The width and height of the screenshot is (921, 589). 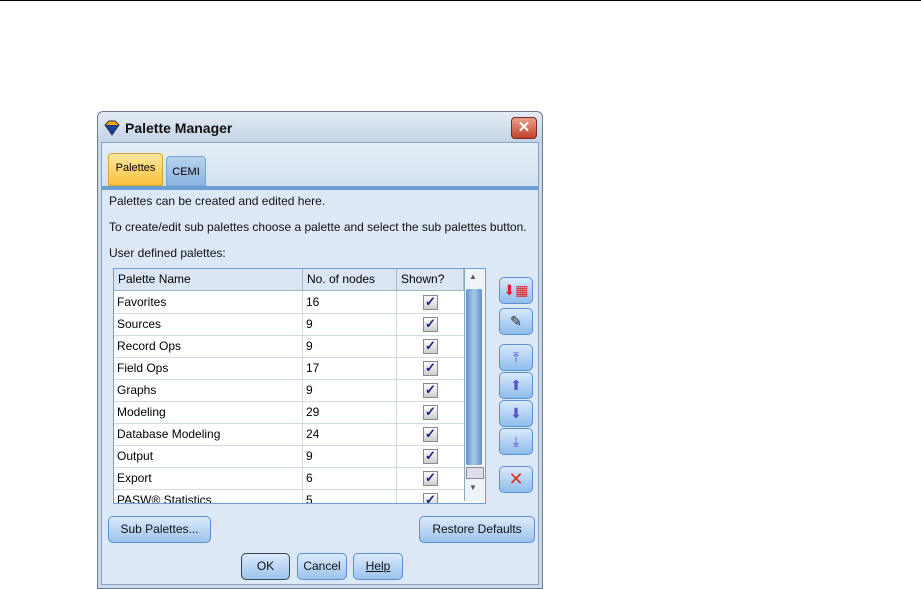 I want to click on move-up-icon: ⬆, so click(x=516, y=385).